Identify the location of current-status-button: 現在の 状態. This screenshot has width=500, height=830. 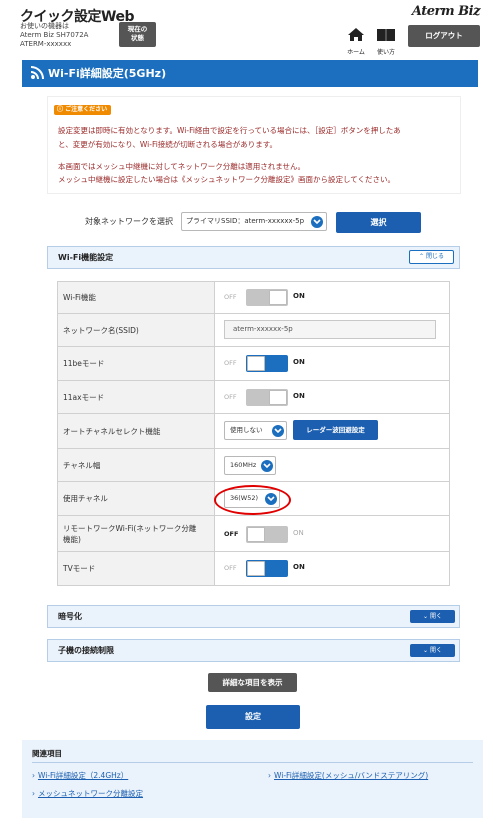
(137, 34).